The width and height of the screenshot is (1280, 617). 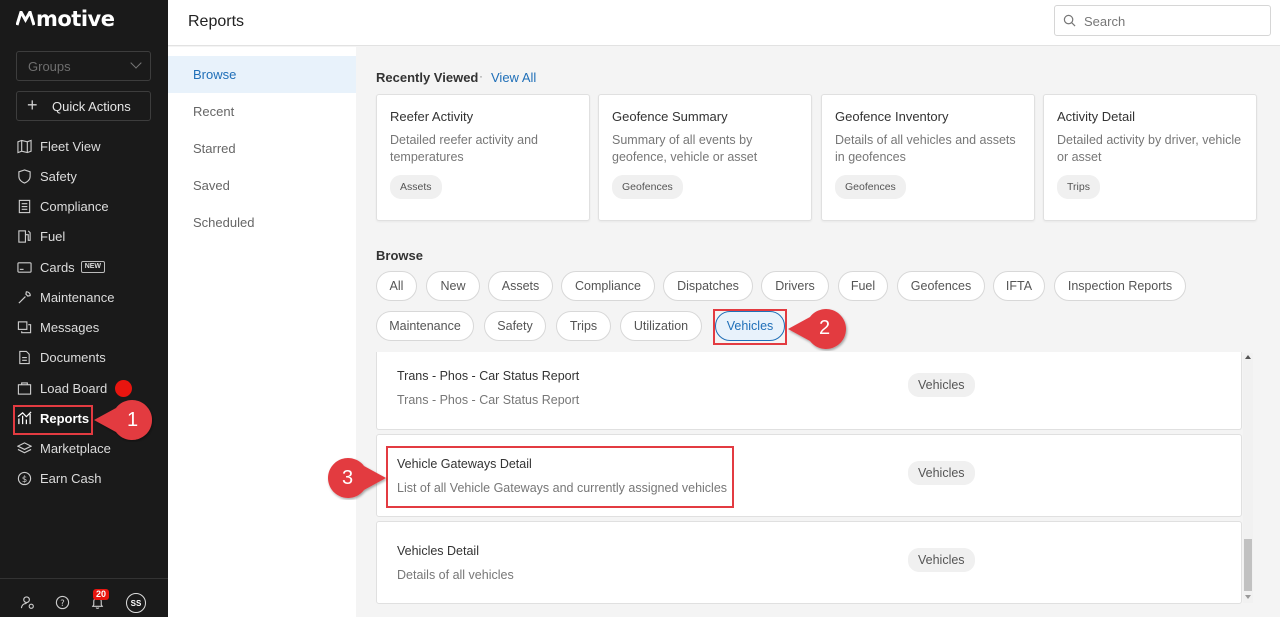 What do you see at coordinates (399, 255) in the screenshot?
I see `browse-title: Browse` at bounding box center [399, 255].